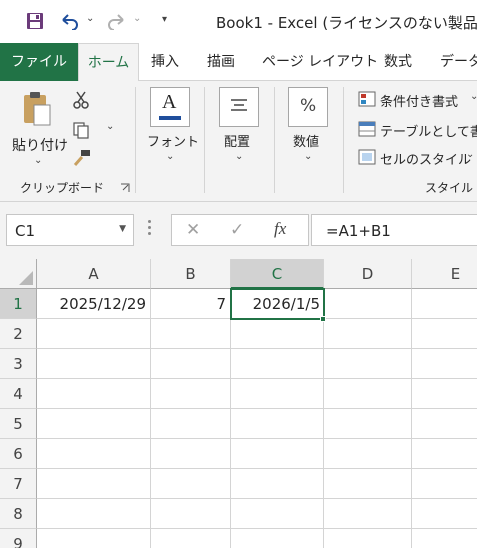 Image resolution: width=477 pixels, height=548 pixels. What do you see at coordinates (164, 19) in the screenshot?
I see `customize-qat-icon: ▾` at bounding box center [164, 19].